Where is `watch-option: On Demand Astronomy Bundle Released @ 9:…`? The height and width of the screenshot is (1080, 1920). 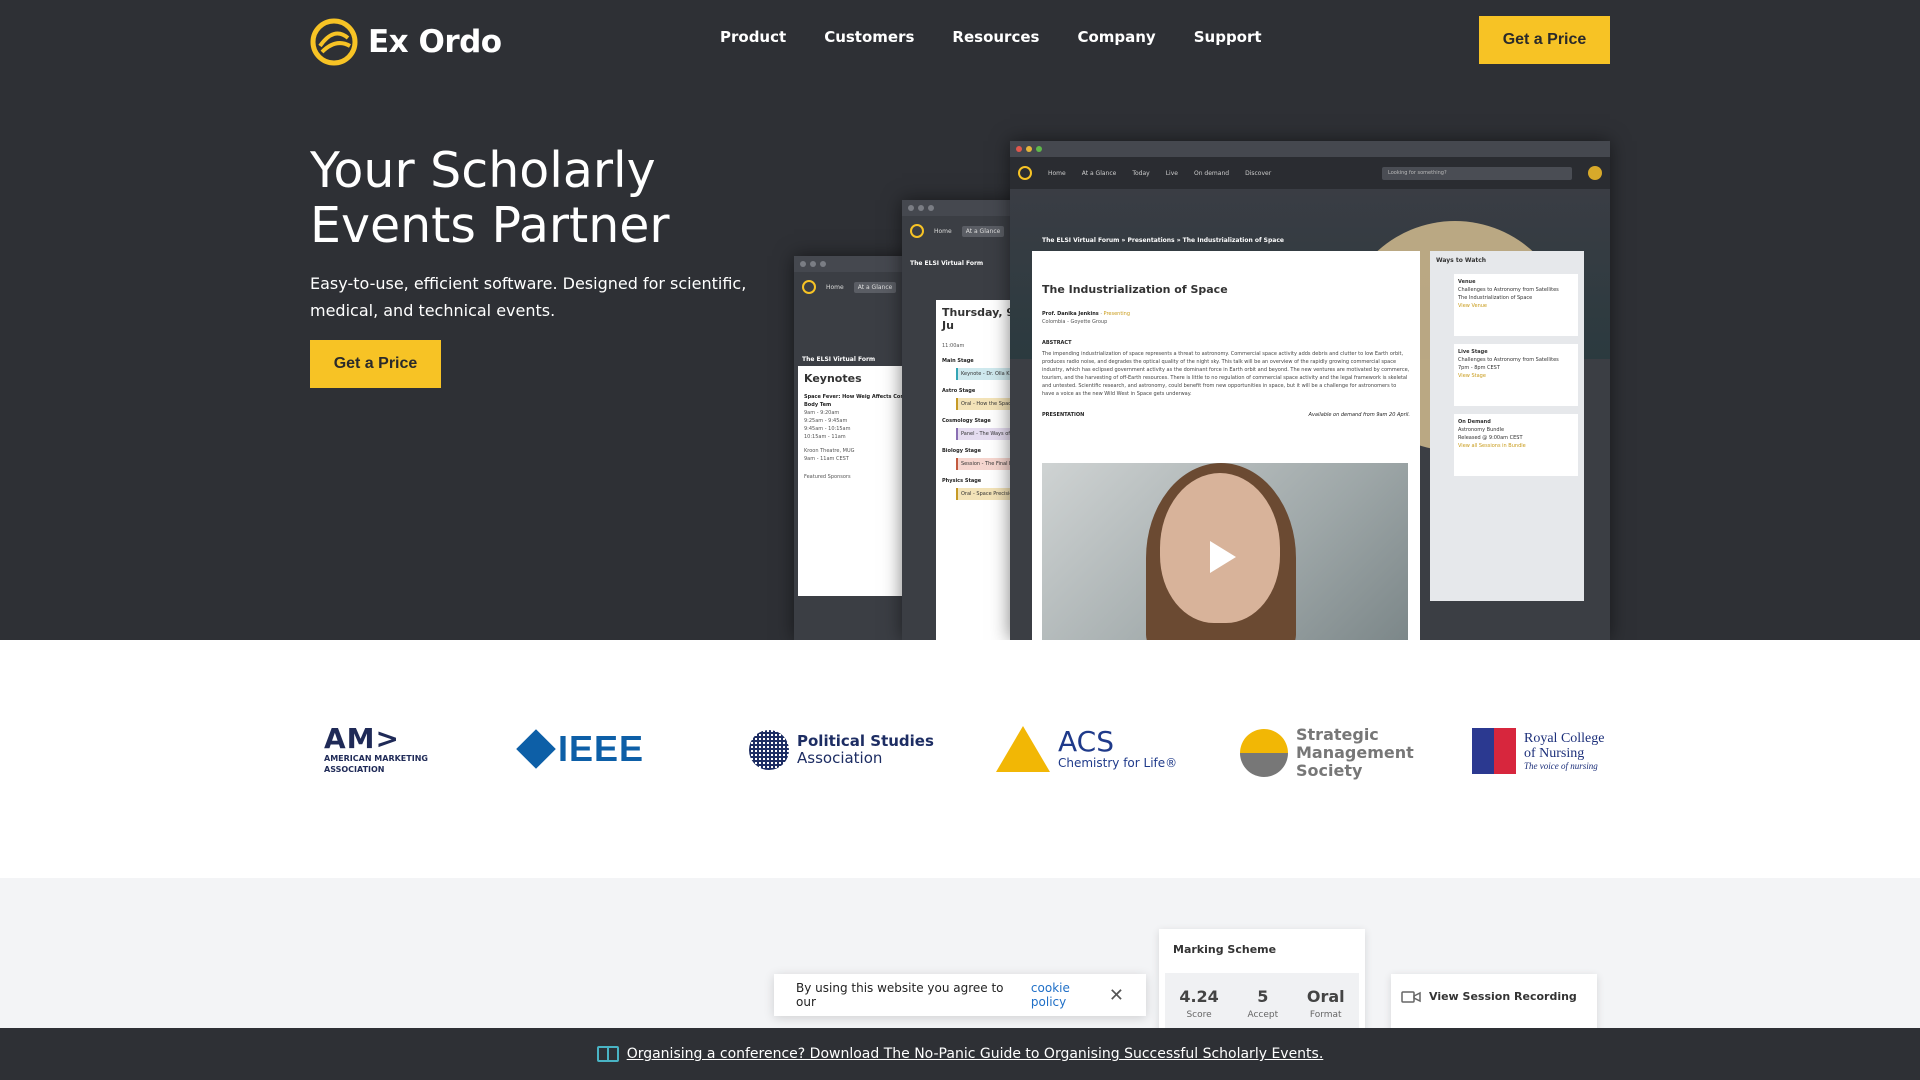
watch-option: On Demand Astronomy Bundle Released @ 9:… is located at coordinates (1516, 445).